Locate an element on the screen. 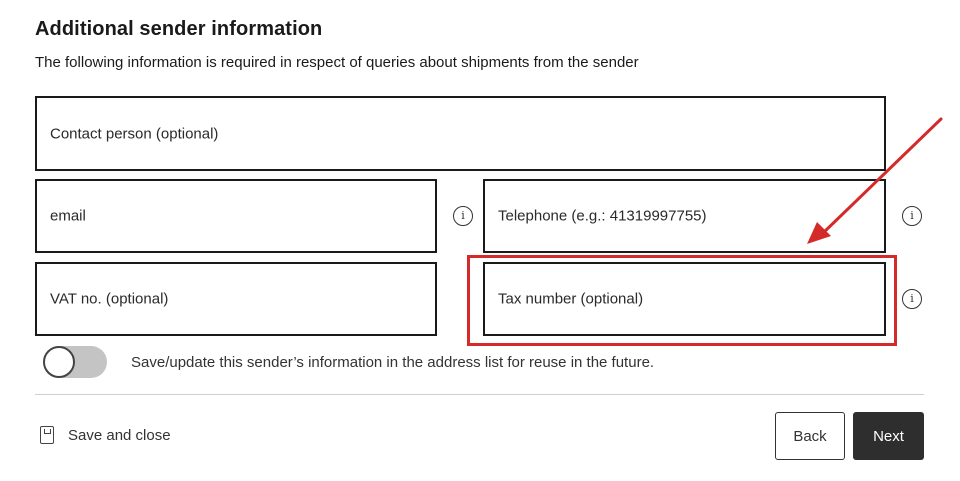  email-info-icon: i is located at coordinates (463, 216).